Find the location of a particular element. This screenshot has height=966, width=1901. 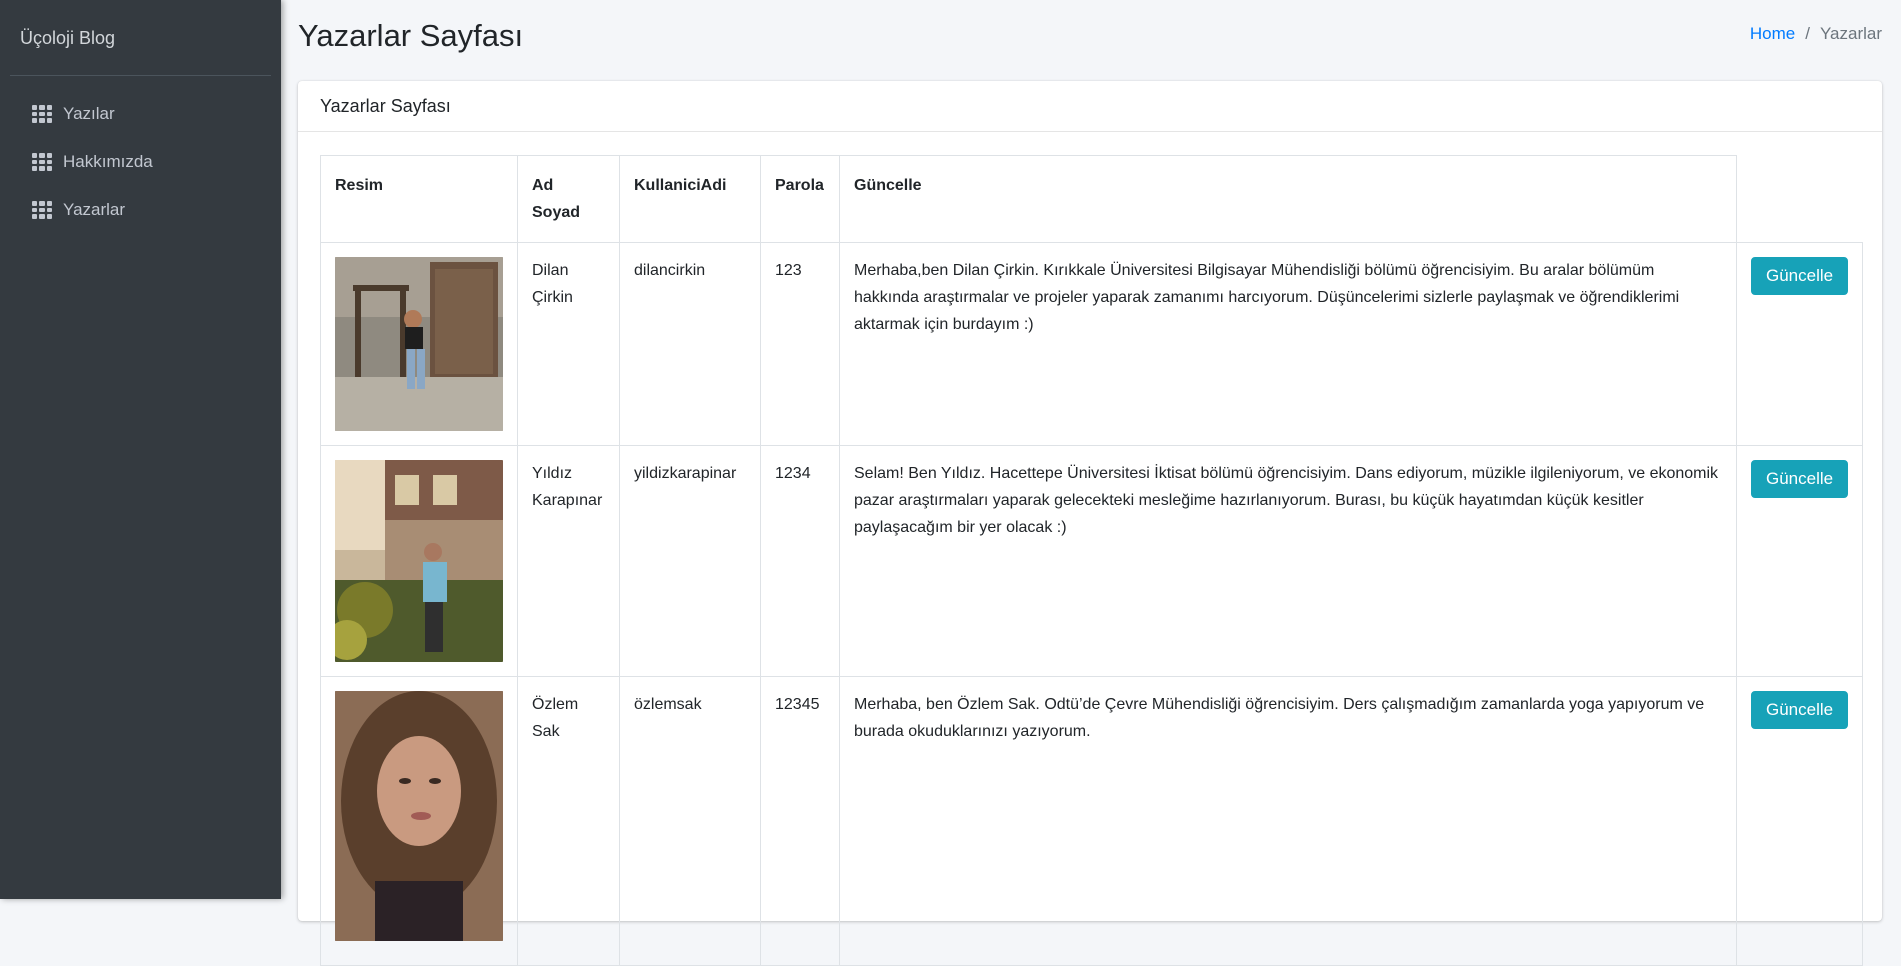

author-name: Yıldız Karapınar is located at coordinates (568, 561).